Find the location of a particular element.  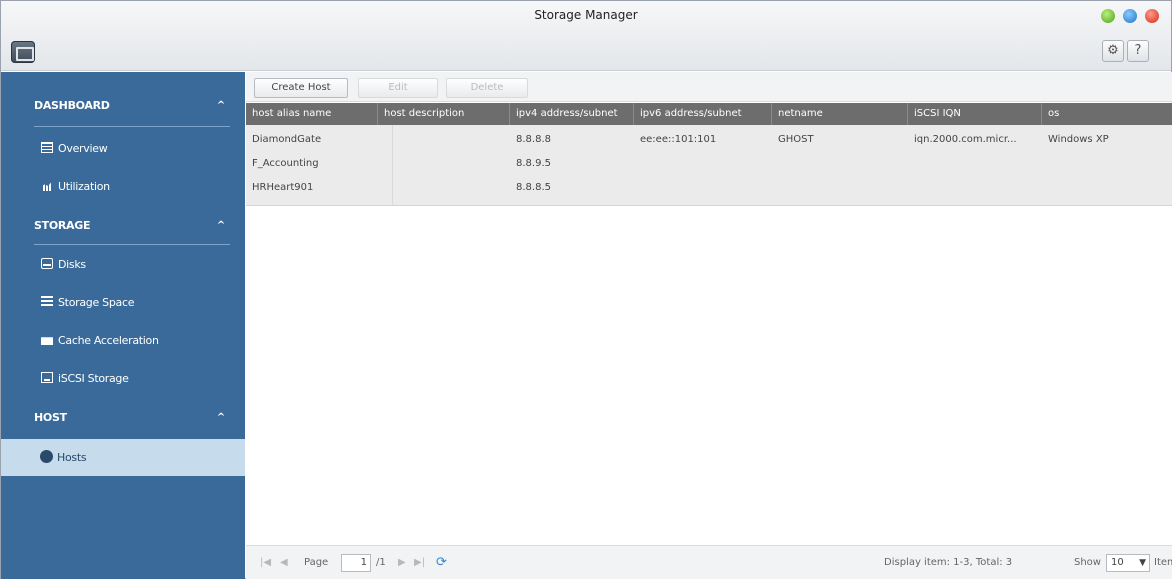

column-header-netname: netname is located at coordinates (840, 114).